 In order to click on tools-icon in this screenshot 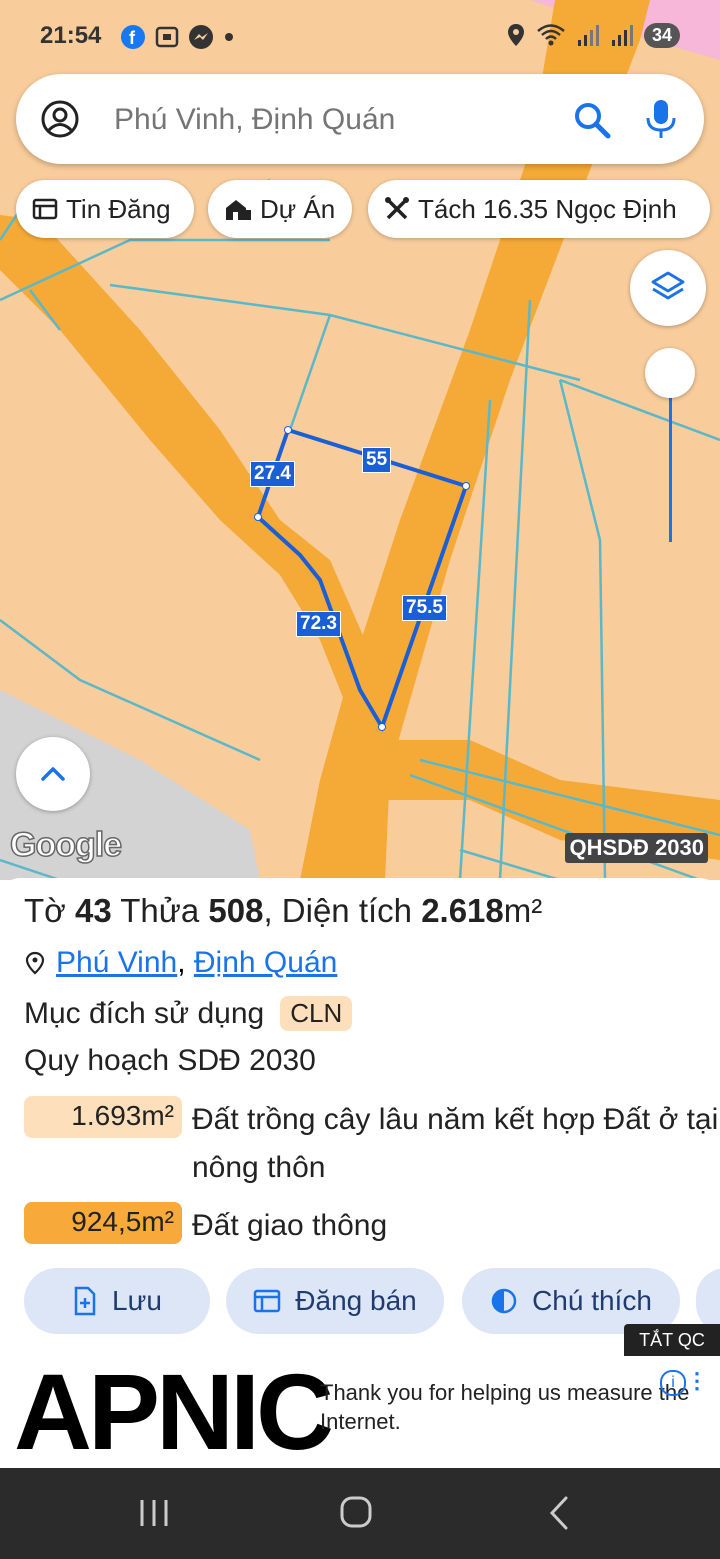, I will do `click(397, 208)`.